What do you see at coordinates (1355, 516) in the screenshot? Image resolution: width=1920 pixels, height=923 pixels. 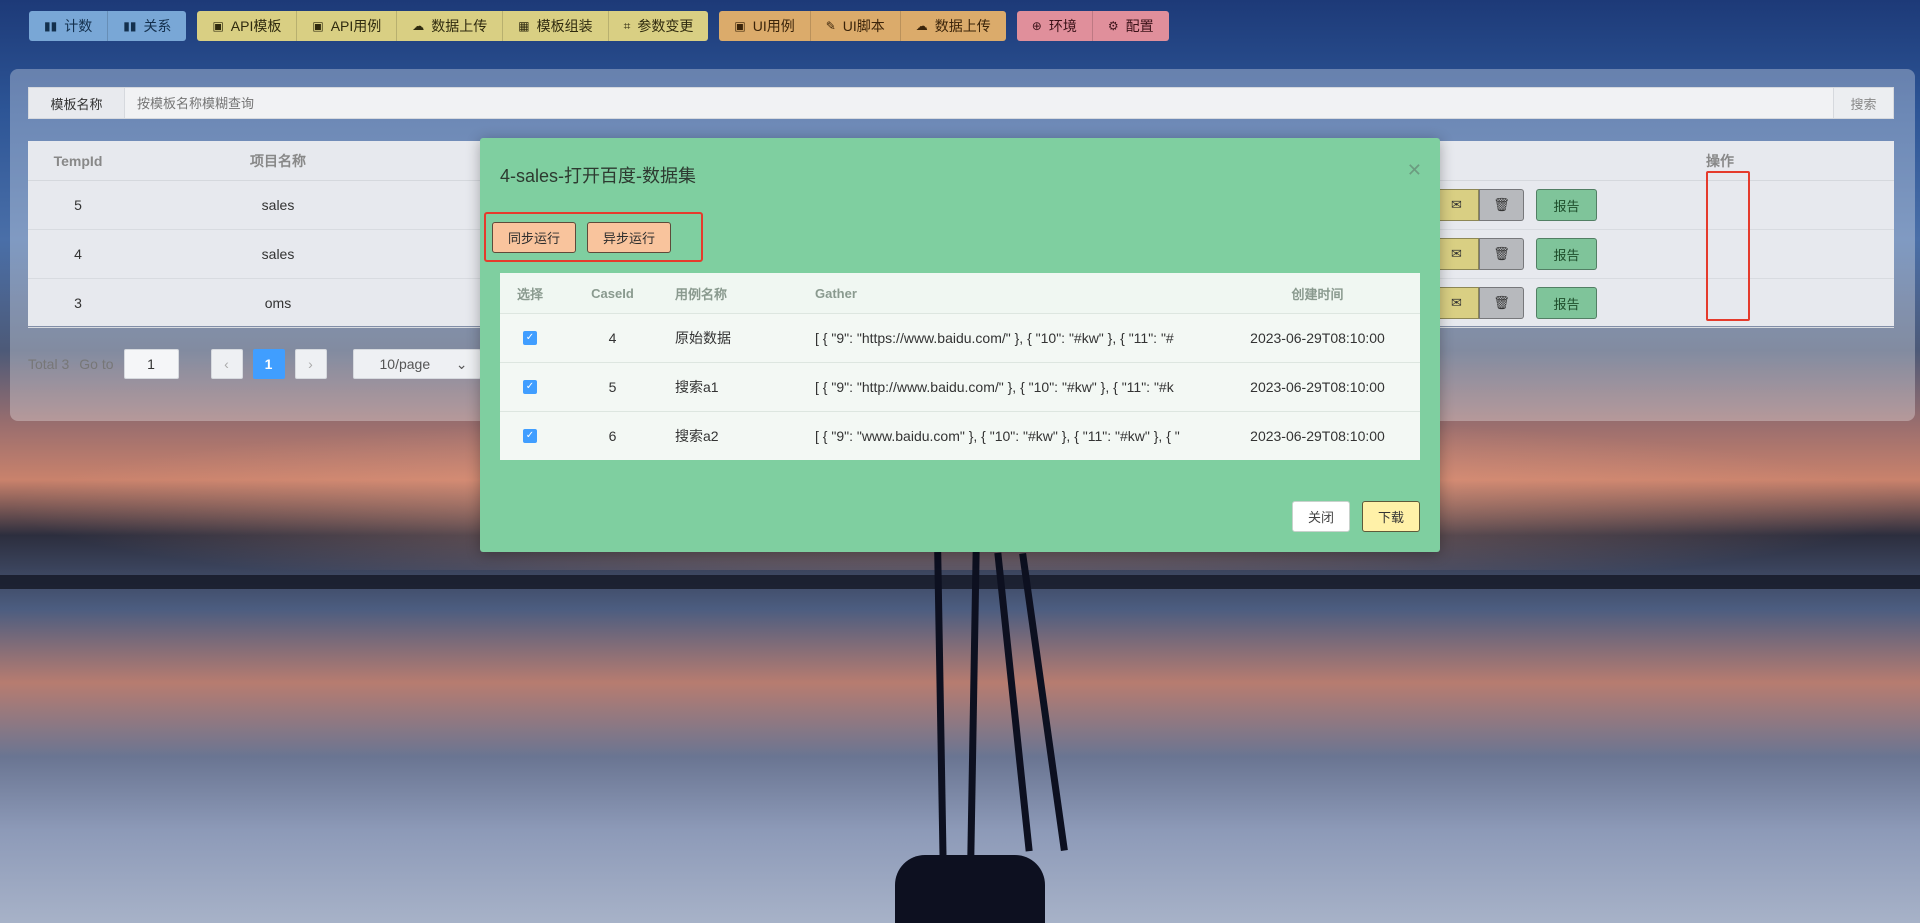 I see `dialog-footer: 关闭 下载` at bounding box center [1355, 516].